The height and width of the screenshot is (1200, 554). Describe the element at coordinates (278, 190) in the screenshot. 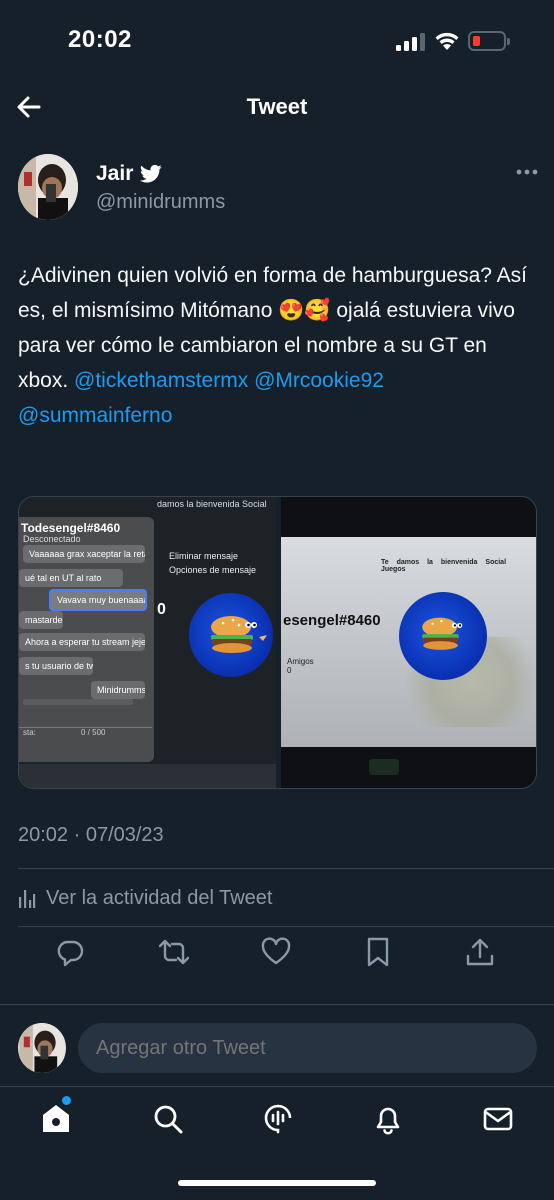

I see `tweet-author: Jair @minidrumms` at that location.